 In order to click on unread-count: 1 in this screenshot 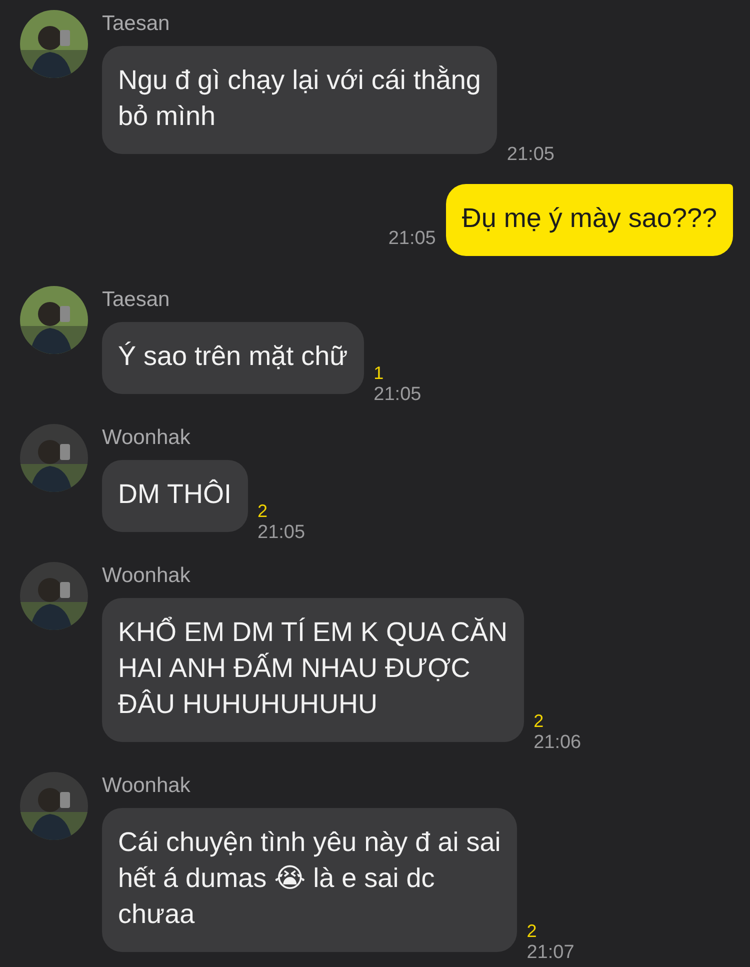, I will do `click(379, 373)`.